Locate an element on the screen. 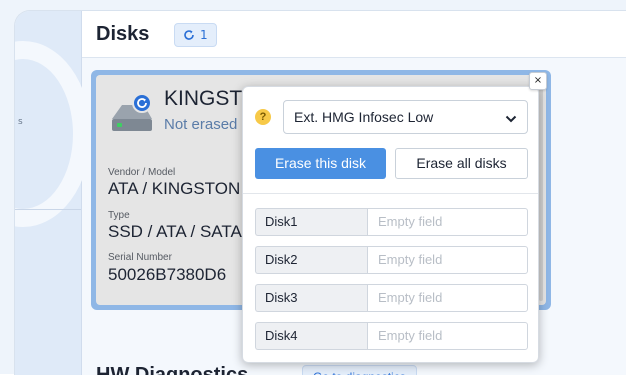 The image size is (626, 375). disk-row-label: Disk2 is located at coordinates (311, 260).